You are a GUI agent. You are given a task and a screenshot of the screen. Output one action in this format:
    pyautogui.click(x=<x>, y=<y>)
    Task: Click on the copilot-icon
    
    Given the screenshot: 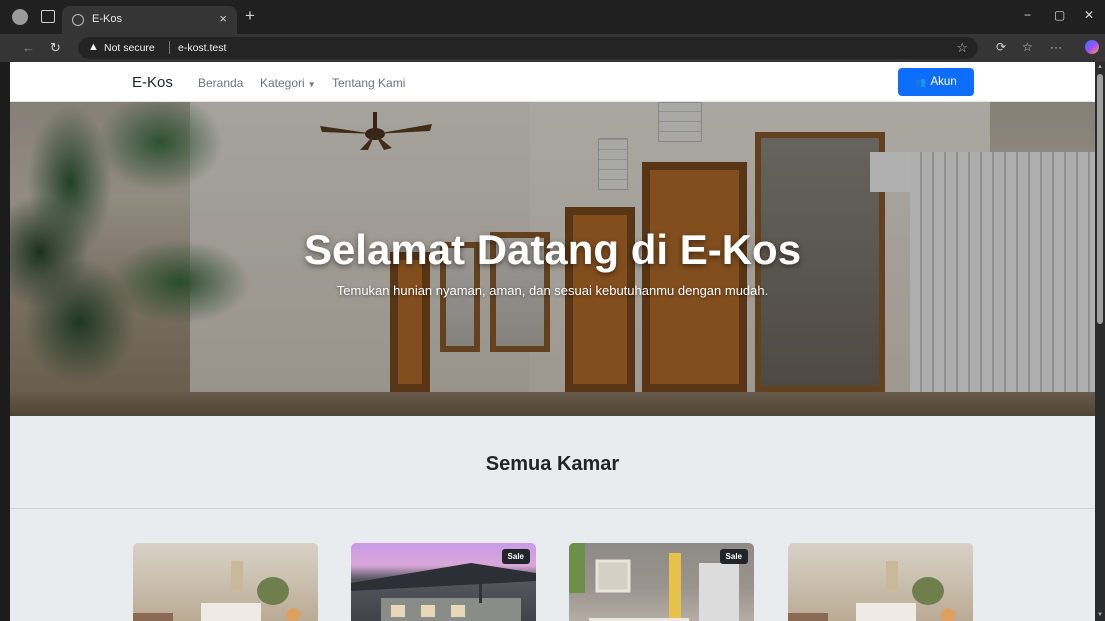 What is the action you would take?
    pyautogui.click(x=1092, y=47)
    